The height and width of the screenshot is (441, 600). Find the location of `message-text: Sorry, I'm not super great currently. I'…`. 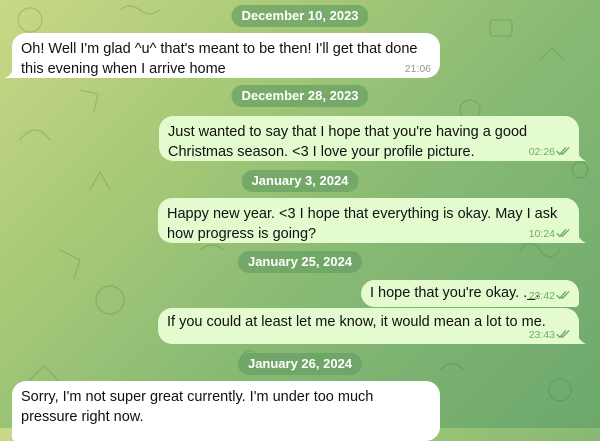

message-text: Sorry, I'm not super great currently. I'… is located at coordinates (197, 407).